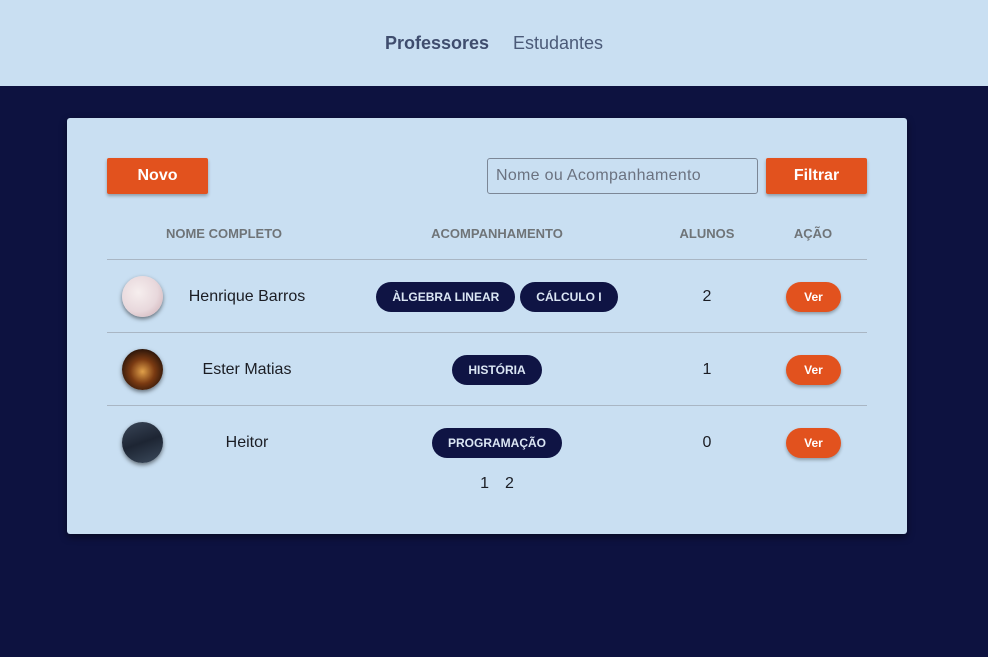 The width and height of the screenshot is (988, 657). Describe the element at coordinates (446, 296) in the screenshot. I see `subject-tag: Àlgebra Linear` at that location.